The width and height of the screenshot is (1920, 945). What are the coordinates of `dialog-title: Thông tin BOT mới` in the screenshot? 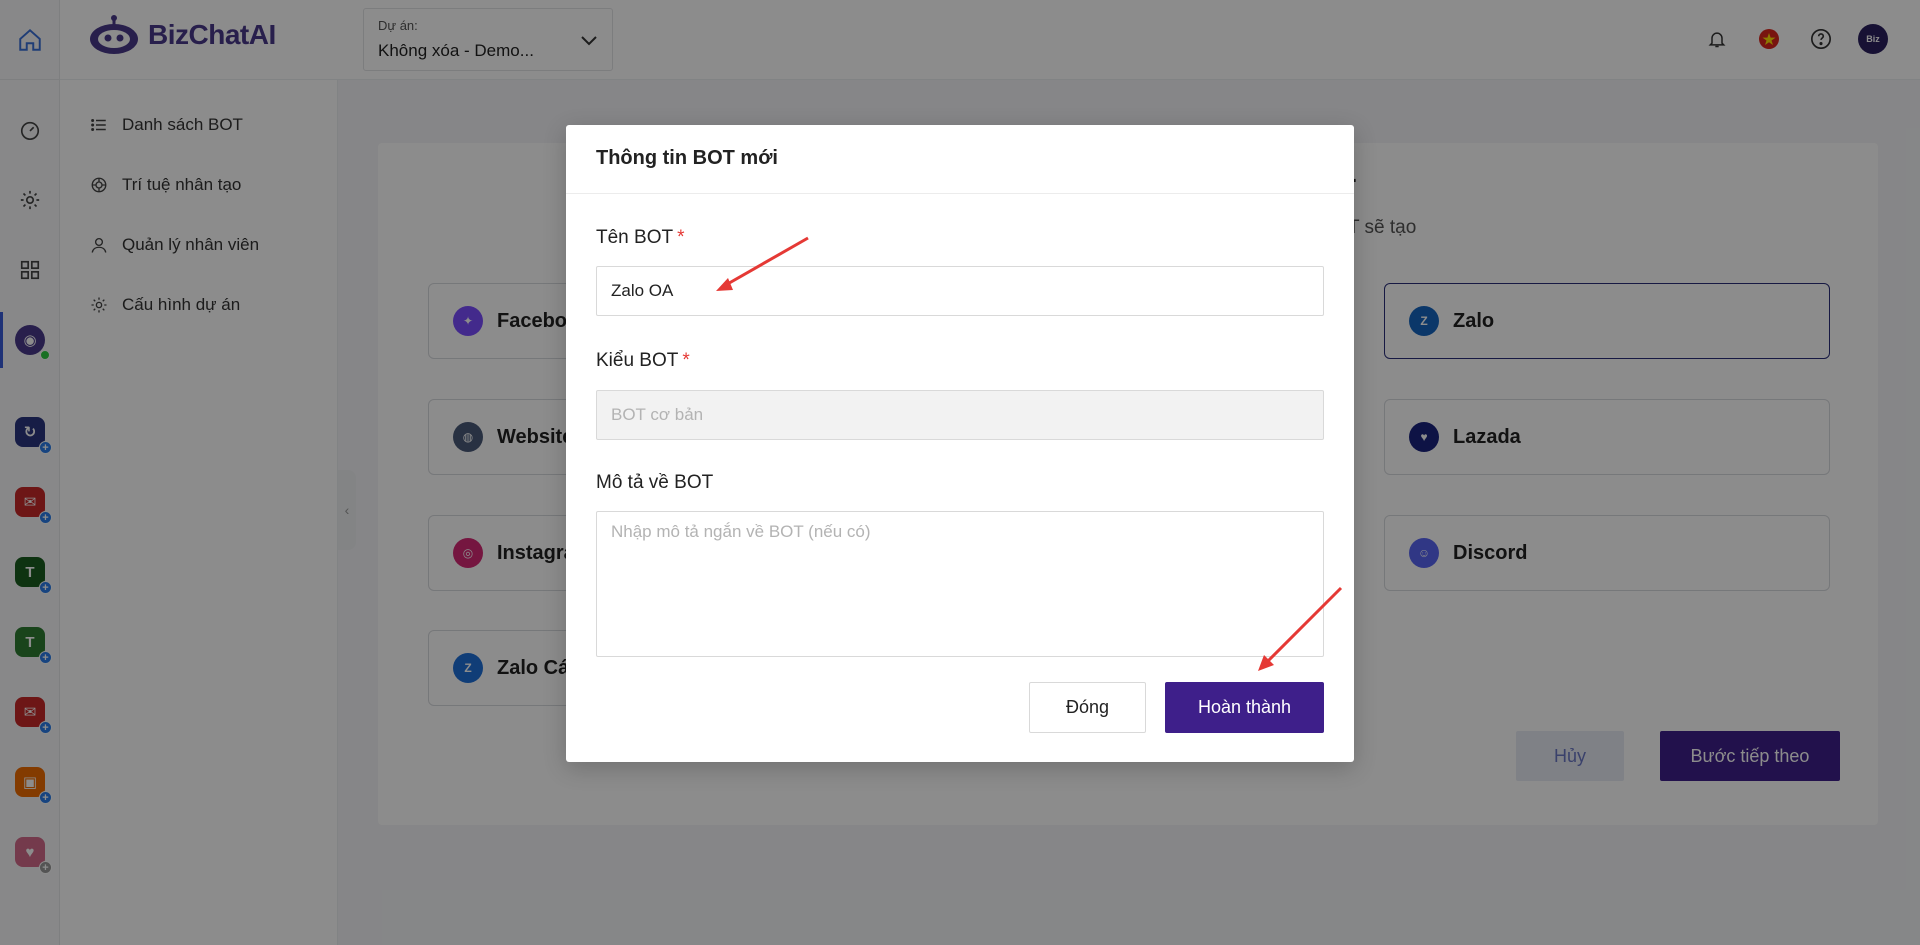 It's located at (960, 159).